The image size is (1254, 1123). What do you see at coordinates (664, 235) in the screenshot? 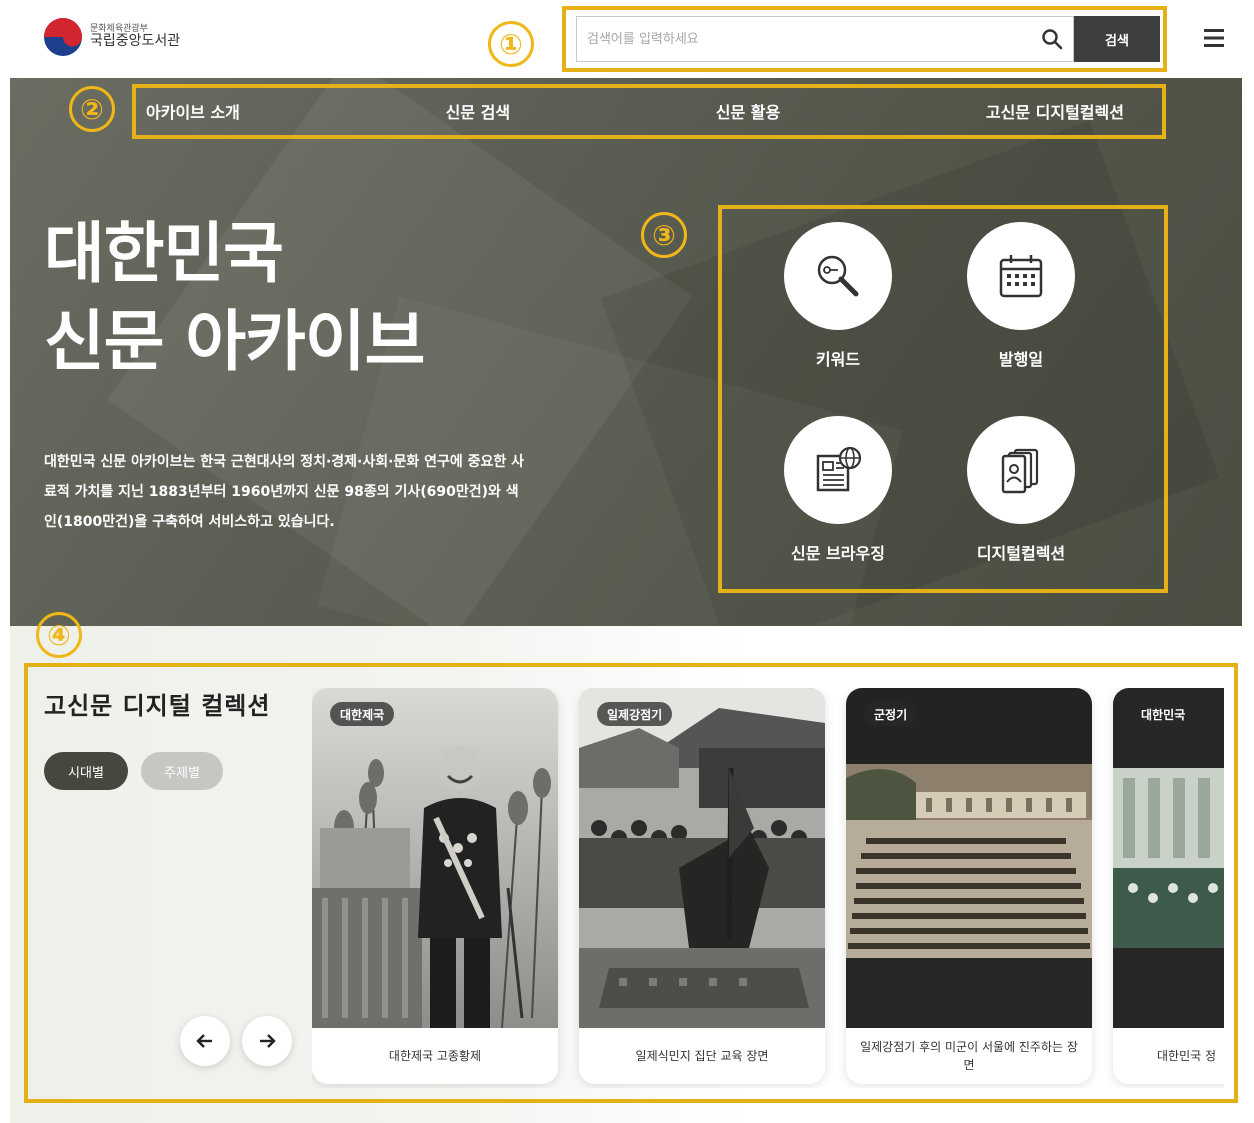
I see `annotation-badge-3: ③` at bounding box center [664, 235].